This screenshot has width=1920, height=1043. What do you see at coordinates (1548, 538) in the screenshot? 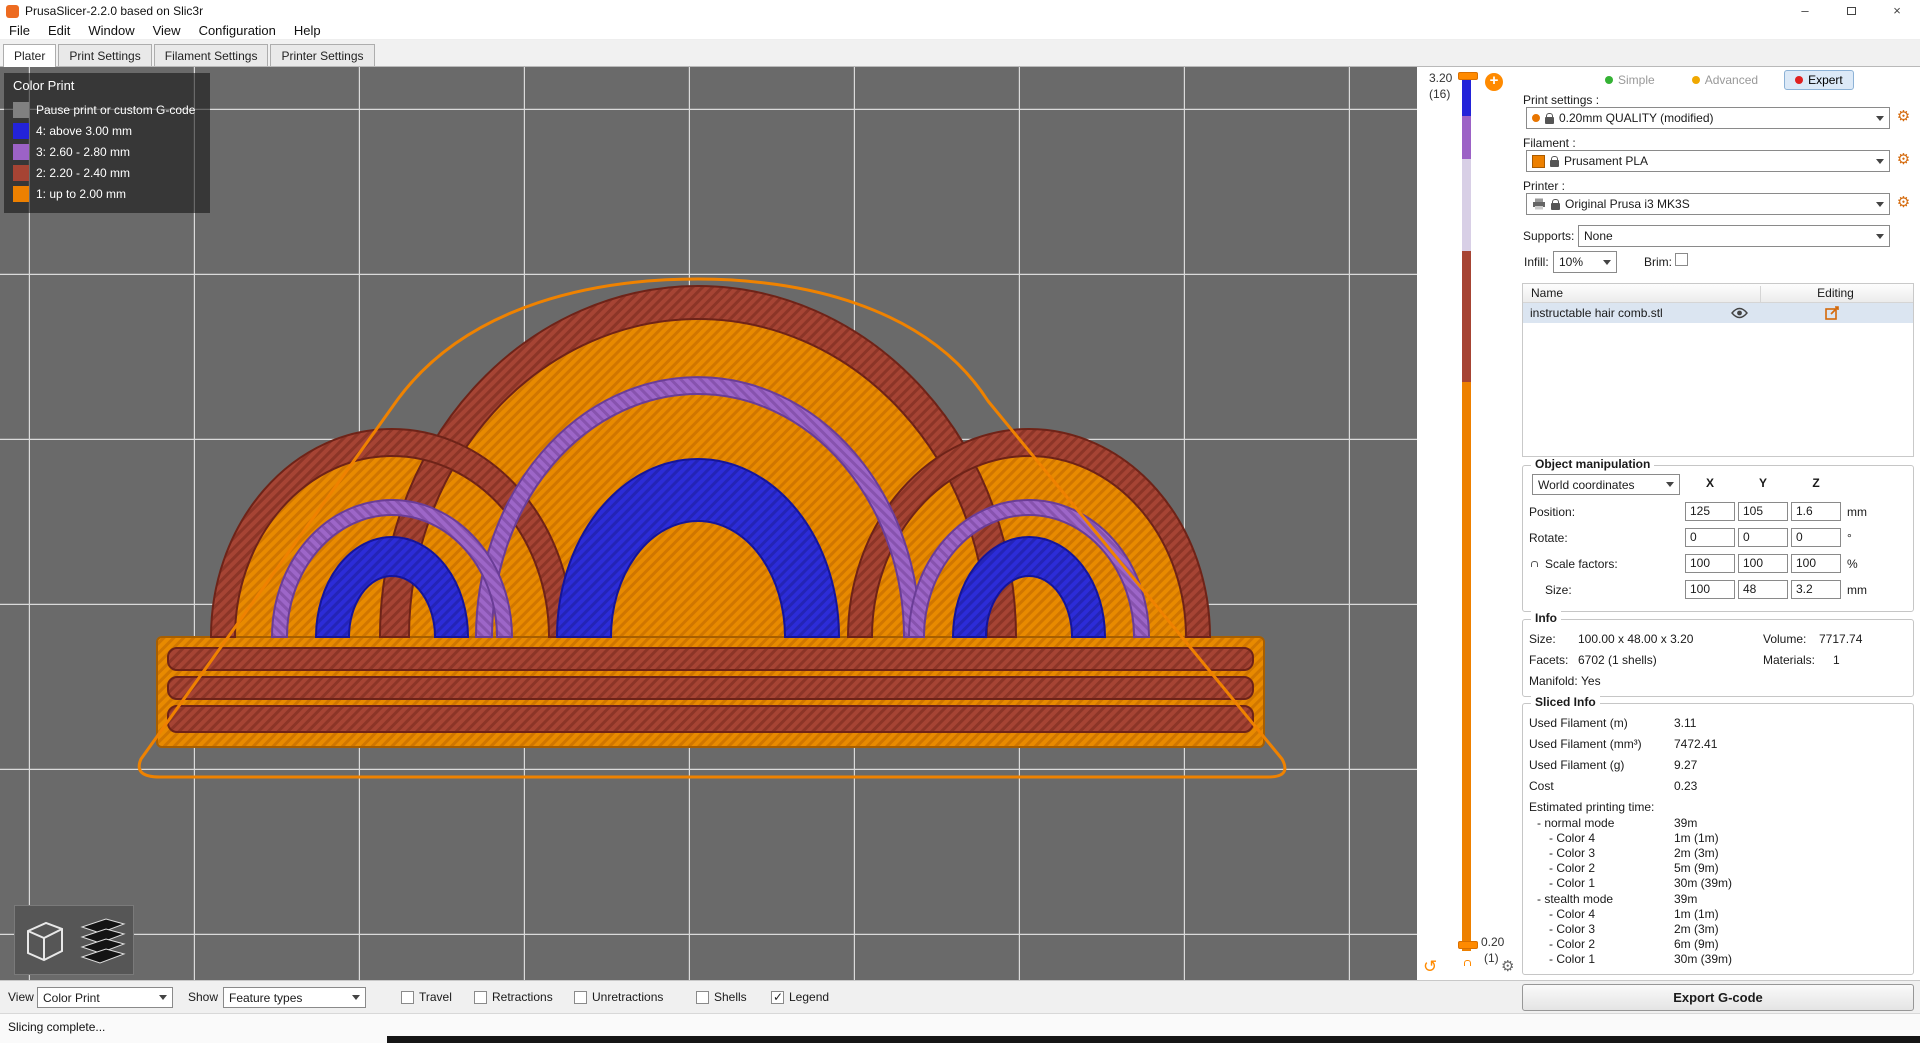
I see `rotate-label: Rotate:` at bounding box center [1548, 538].